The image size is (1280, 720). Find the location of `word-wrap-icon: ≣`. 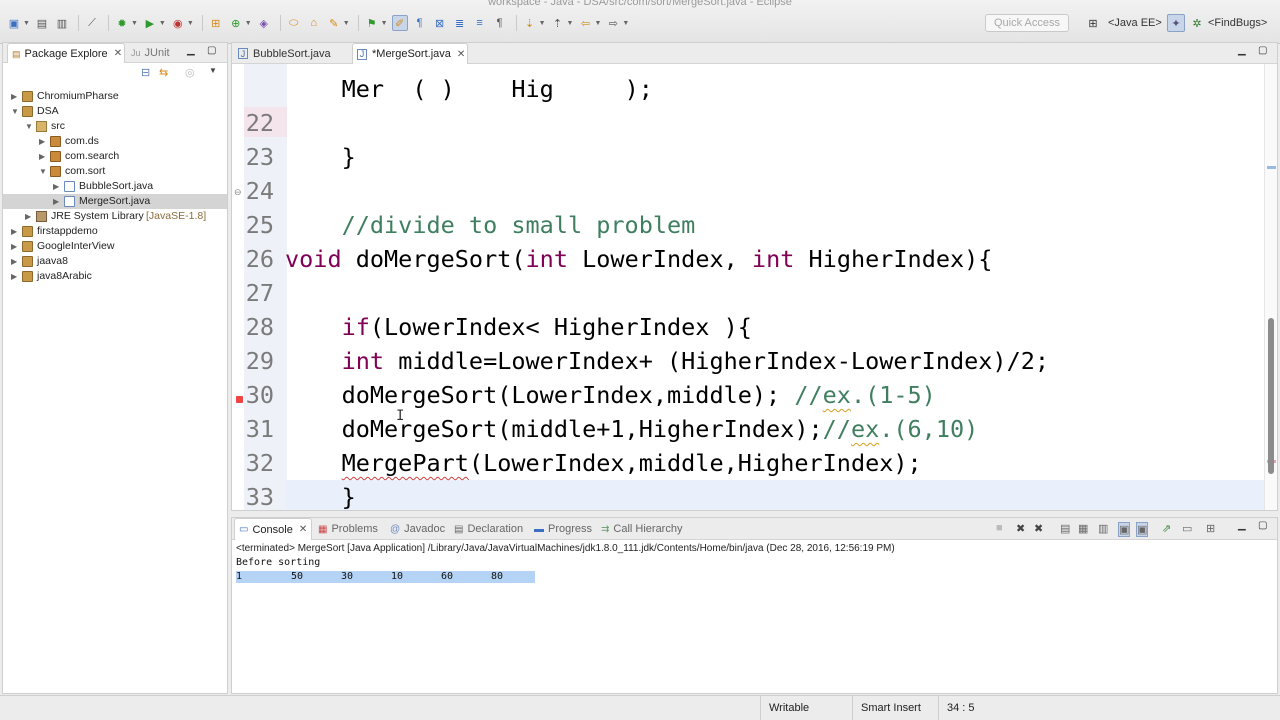

word-wrap-icon: ≣ is located at coordinates (460, 23).